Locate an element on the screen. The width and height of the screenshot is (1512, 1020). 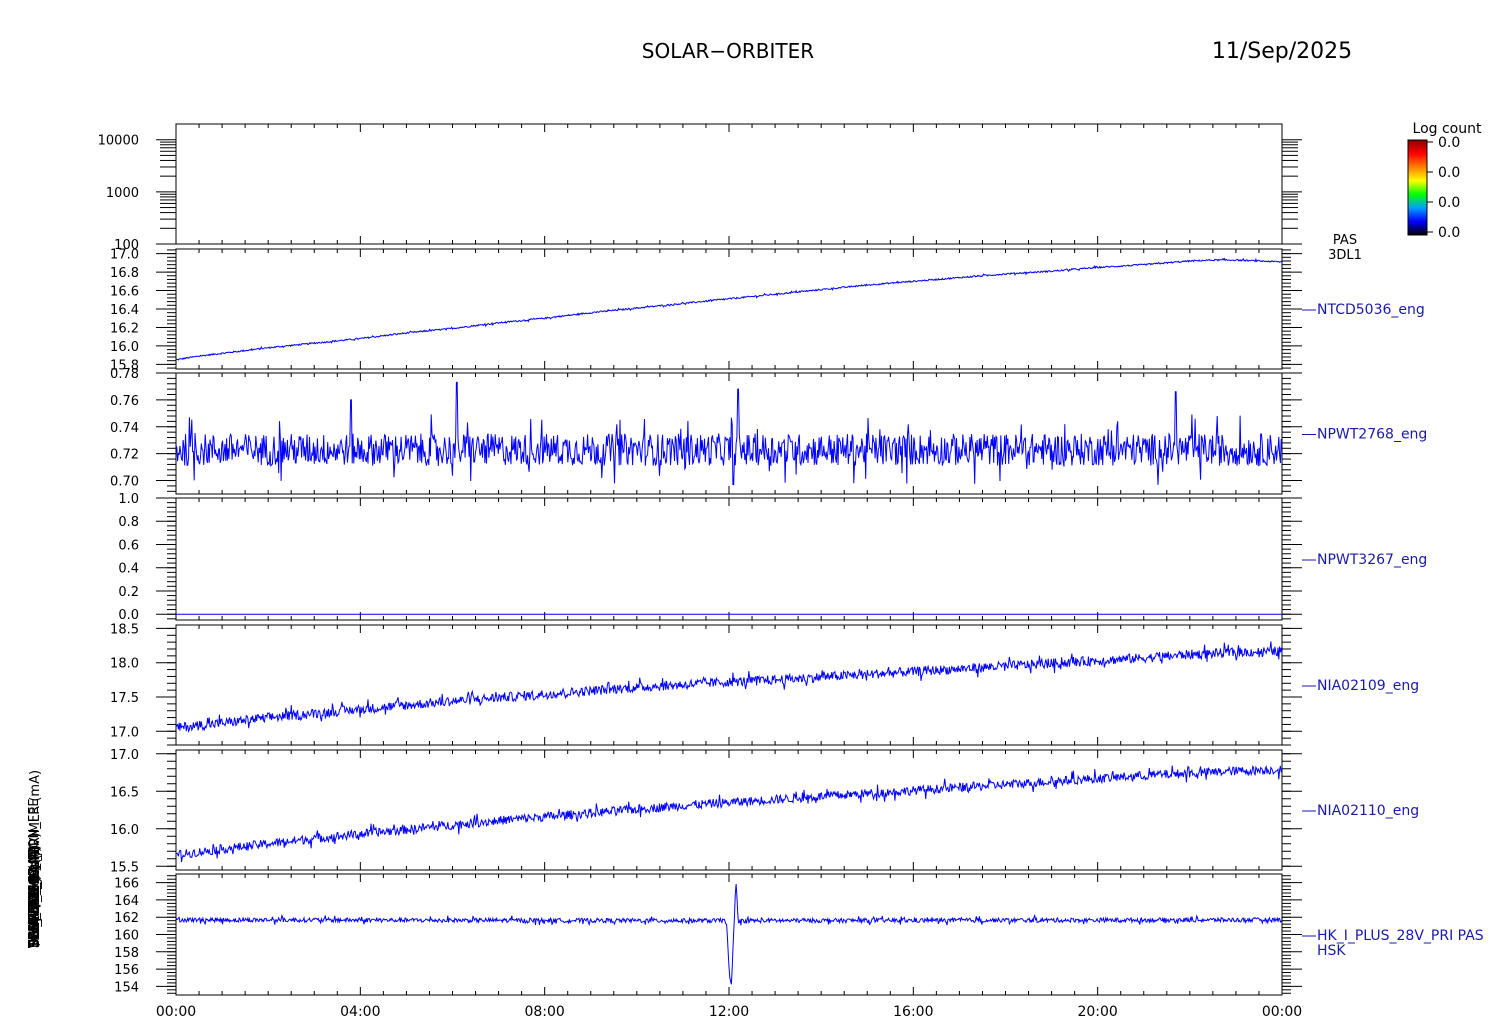
y-tick-label: 162 is located at coordinates (126, 918).